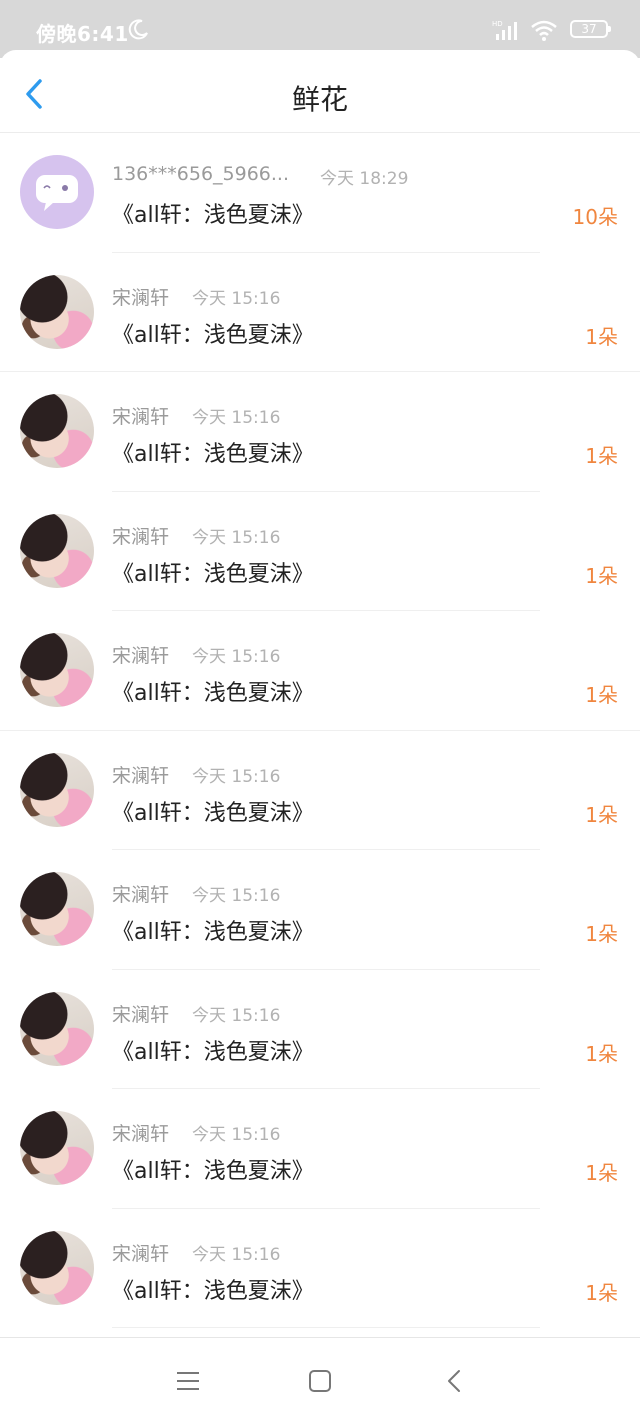 This screenshot has width=640, height=1423. I want to click on svg-text: HD, so click(497, 24).